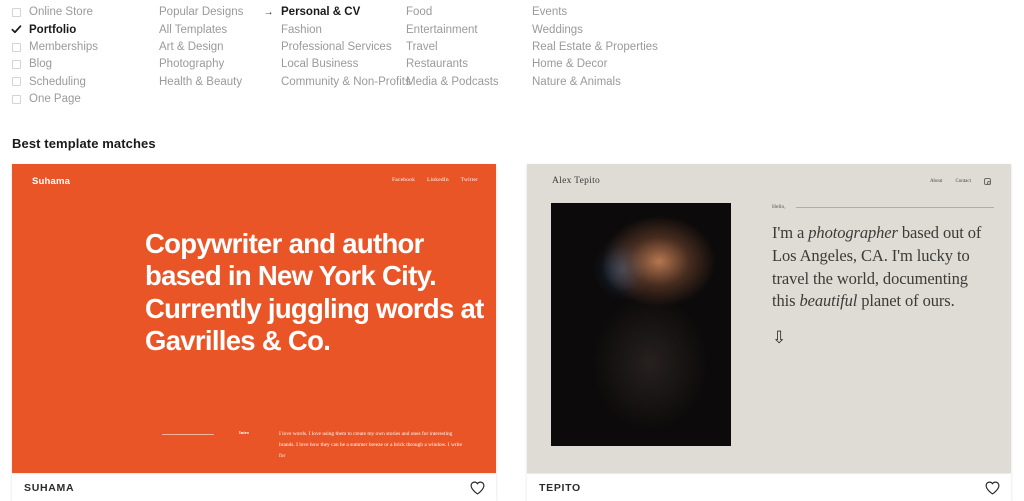 This screenshot has width=1024, height=501. What do you see at coordinates (560, 487) in the screenshot?
I see `template-name-tepito: TEPITO` at bounding box center [560, 487].